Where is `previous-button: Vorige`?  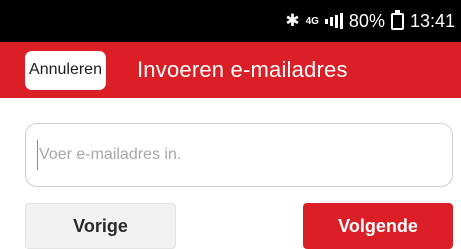
previous-button: Vorige is located at coordinates (100, 226).